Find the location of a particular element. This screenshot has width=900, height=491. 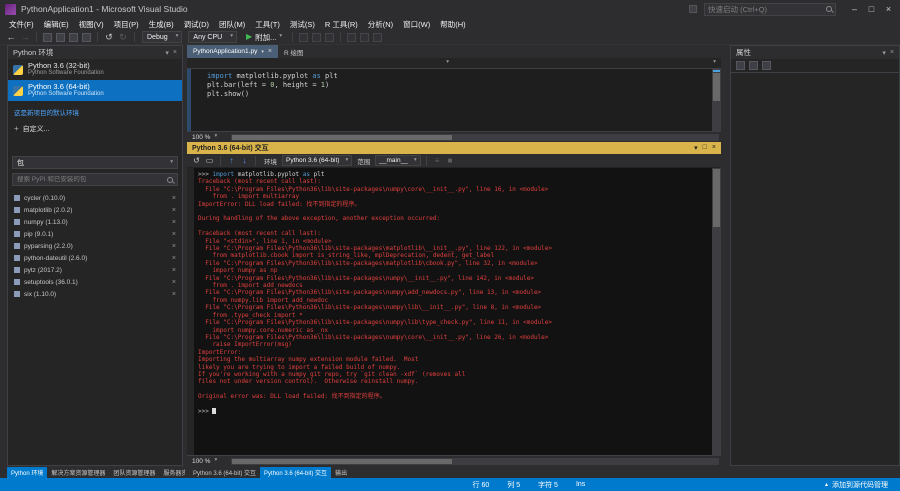

history-previous-icon: ↑ is located at coordinates (231, 160).